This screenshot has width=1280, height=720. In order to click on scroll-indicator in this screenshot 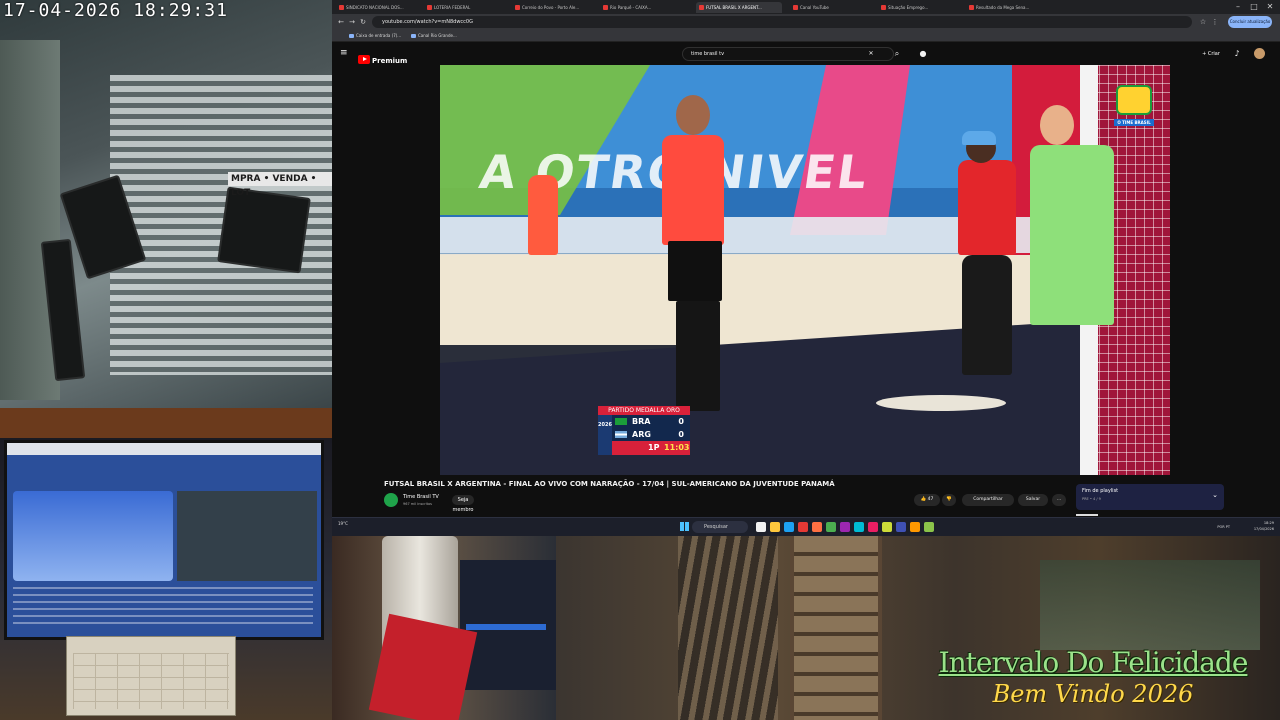, I will do `click(1087, 515)`.